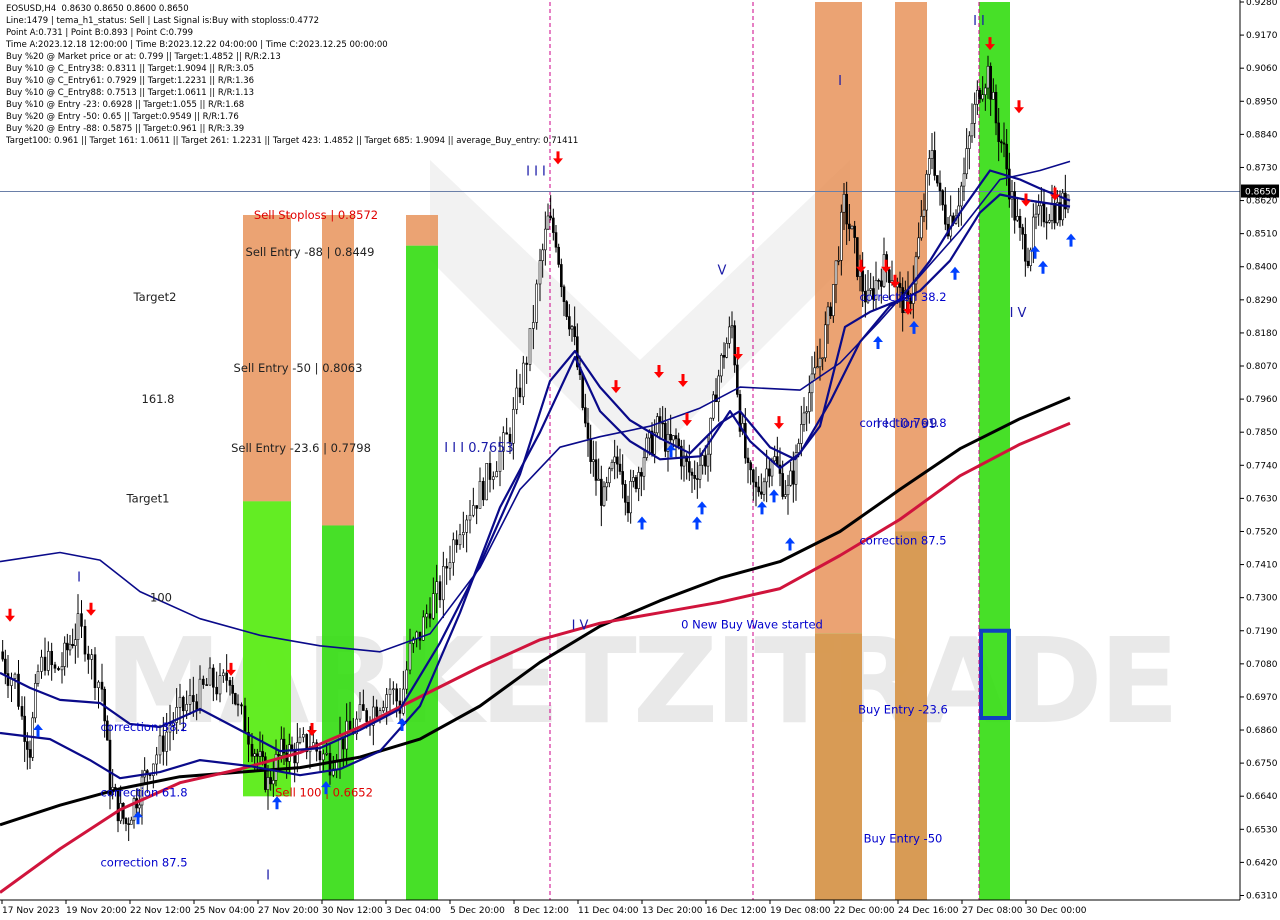 The height and width of the screenshot is (920, 1280). Describe the element at coordinates (477, 911) in the screenshot. I see `x-tick-label: 5 Dec 20:00` at that location.